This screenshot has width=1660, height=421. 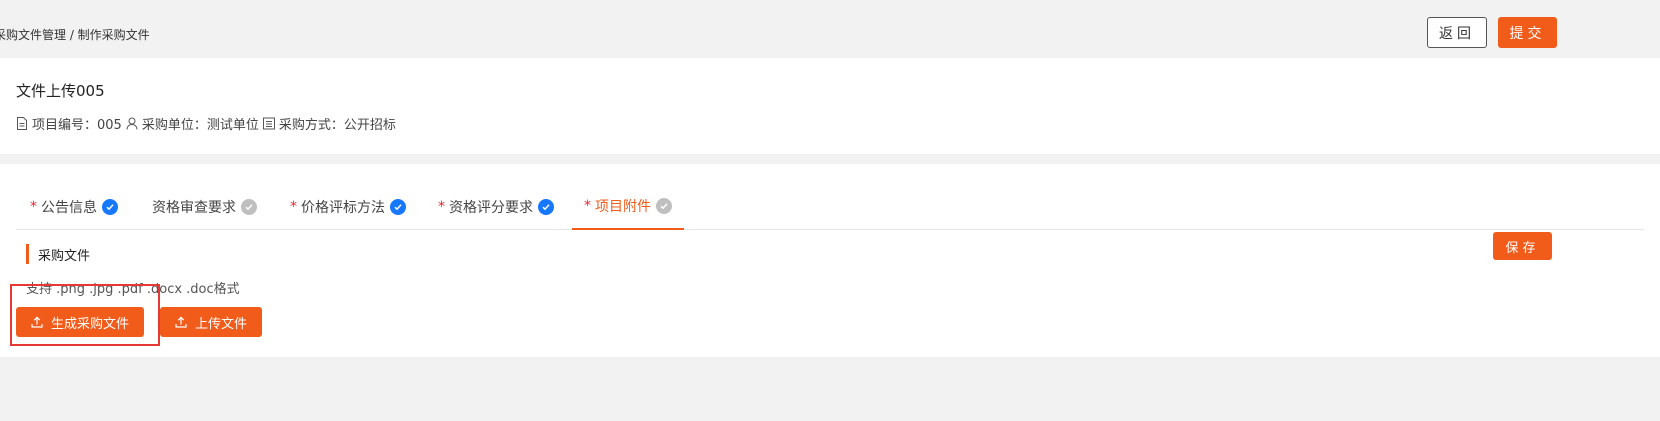 I want to click on generate-purchase-file-button: 生成采购文件, so click(x=80, y=322).